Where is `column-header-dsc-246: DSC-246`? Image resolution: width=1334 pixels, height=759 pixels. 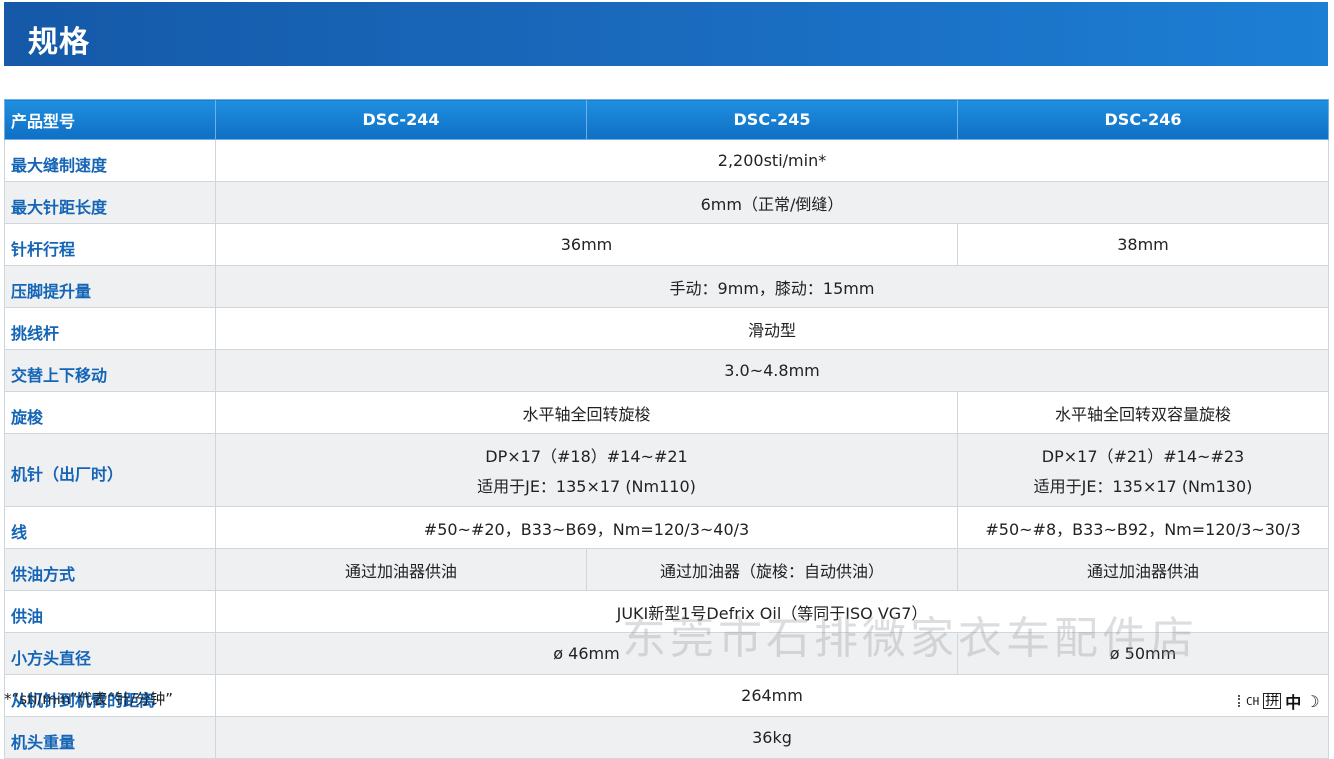
column-header-dsc-246: DSC-246 is located at coordinates (1143, 119).